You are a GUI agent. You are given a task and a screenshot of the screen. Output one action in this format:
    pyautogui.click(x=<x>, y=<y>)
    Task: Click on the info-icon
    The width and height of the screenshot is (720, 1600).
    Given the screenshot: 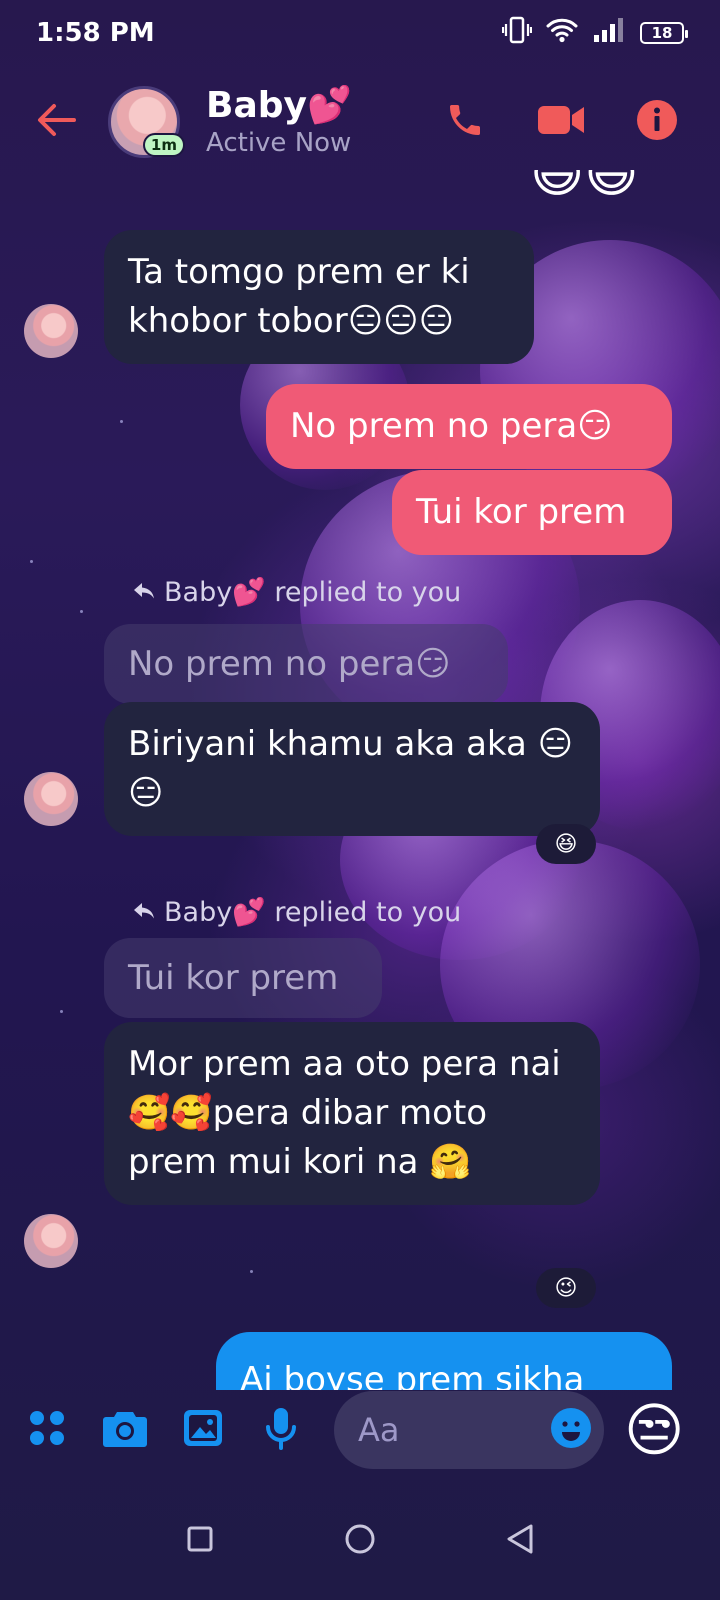 What is the action you would take?
    pyautogui.click(x=657, y=122)
    